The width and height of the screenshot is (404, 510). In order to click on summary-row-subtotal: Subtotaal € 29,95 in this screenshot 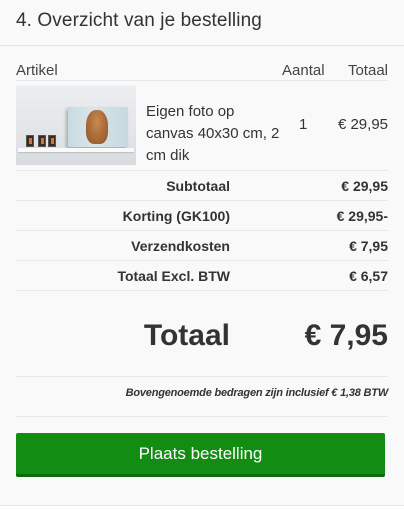, I will do `click(202, 186)`.